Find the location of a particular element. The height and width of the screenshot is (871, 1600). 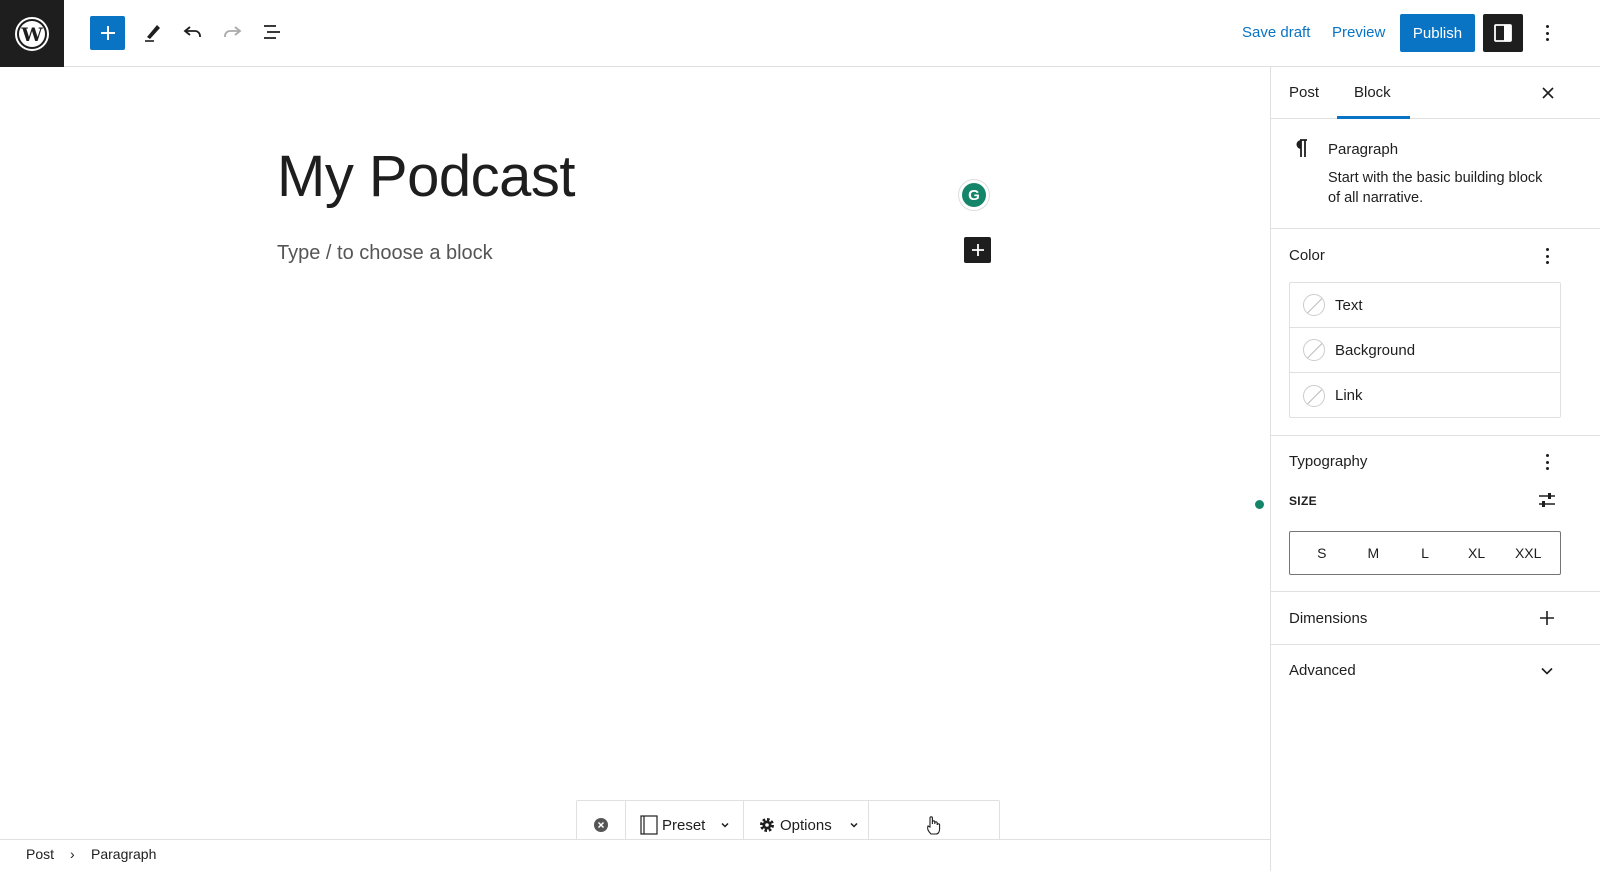

typography-options-icon is located at coordinates (1547, 462).